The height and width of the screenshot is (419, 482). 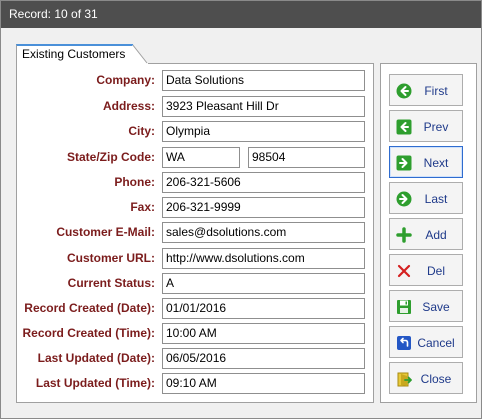 I want to click on email-row: Customer E-Mail: sales@dsolutions.com, so click(x=196, y=233).